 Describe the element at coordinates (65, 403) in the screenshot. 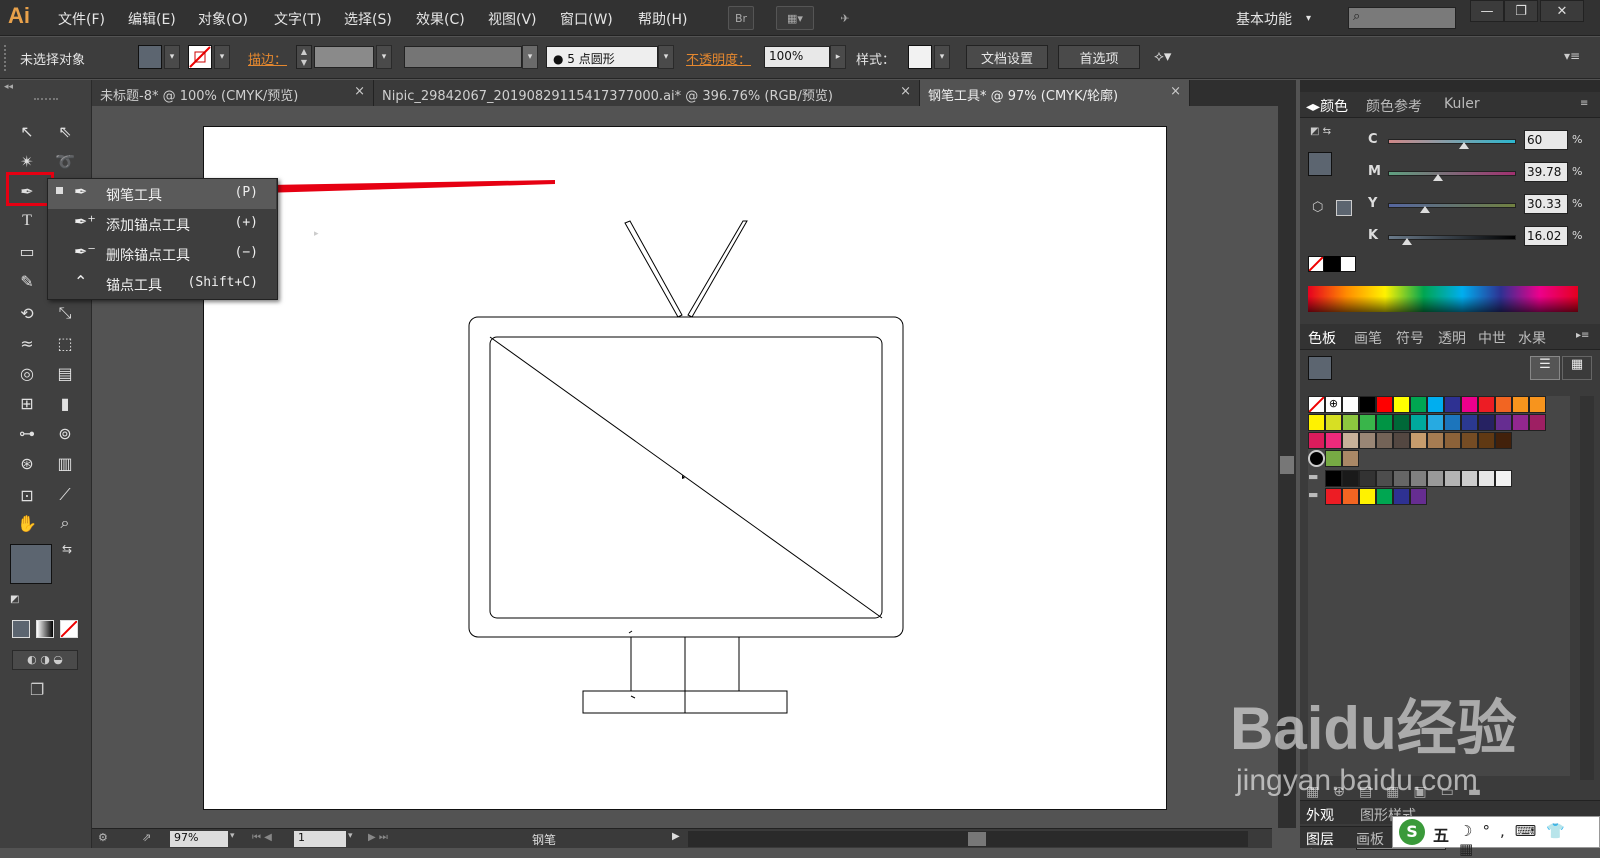

I see `gradient-tool-icon: ▮` at that location.